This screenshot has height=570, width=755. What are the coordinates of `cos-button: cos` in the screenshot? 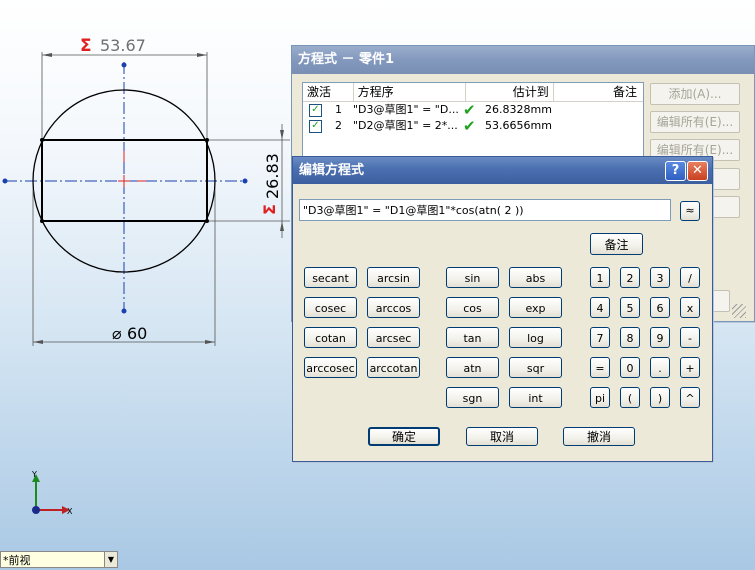 It's located at (472, 307).